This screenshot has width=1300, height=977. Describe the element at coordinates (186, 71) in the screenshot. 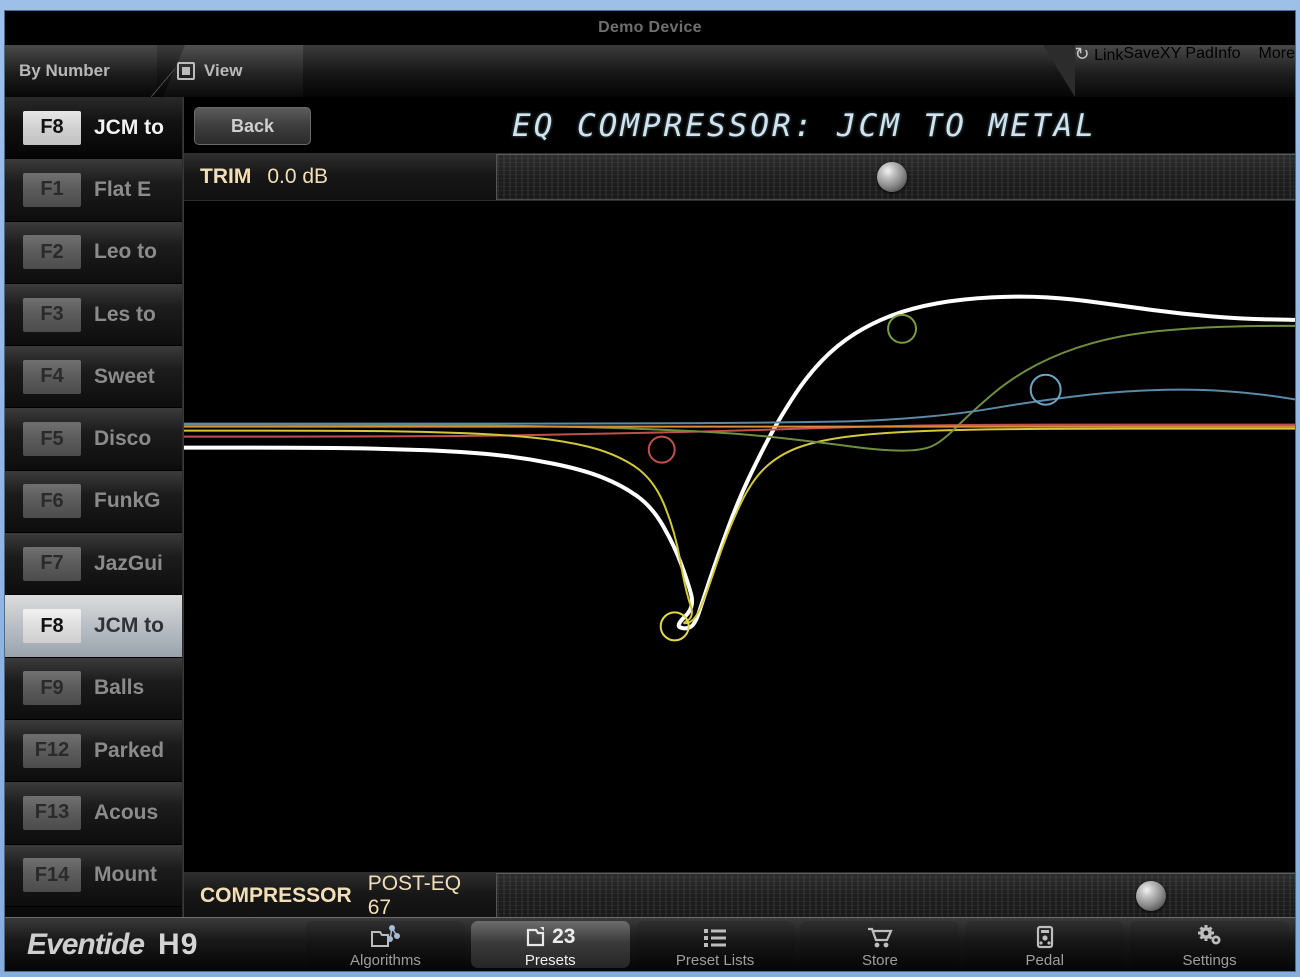

I see `view-icon` at that location.